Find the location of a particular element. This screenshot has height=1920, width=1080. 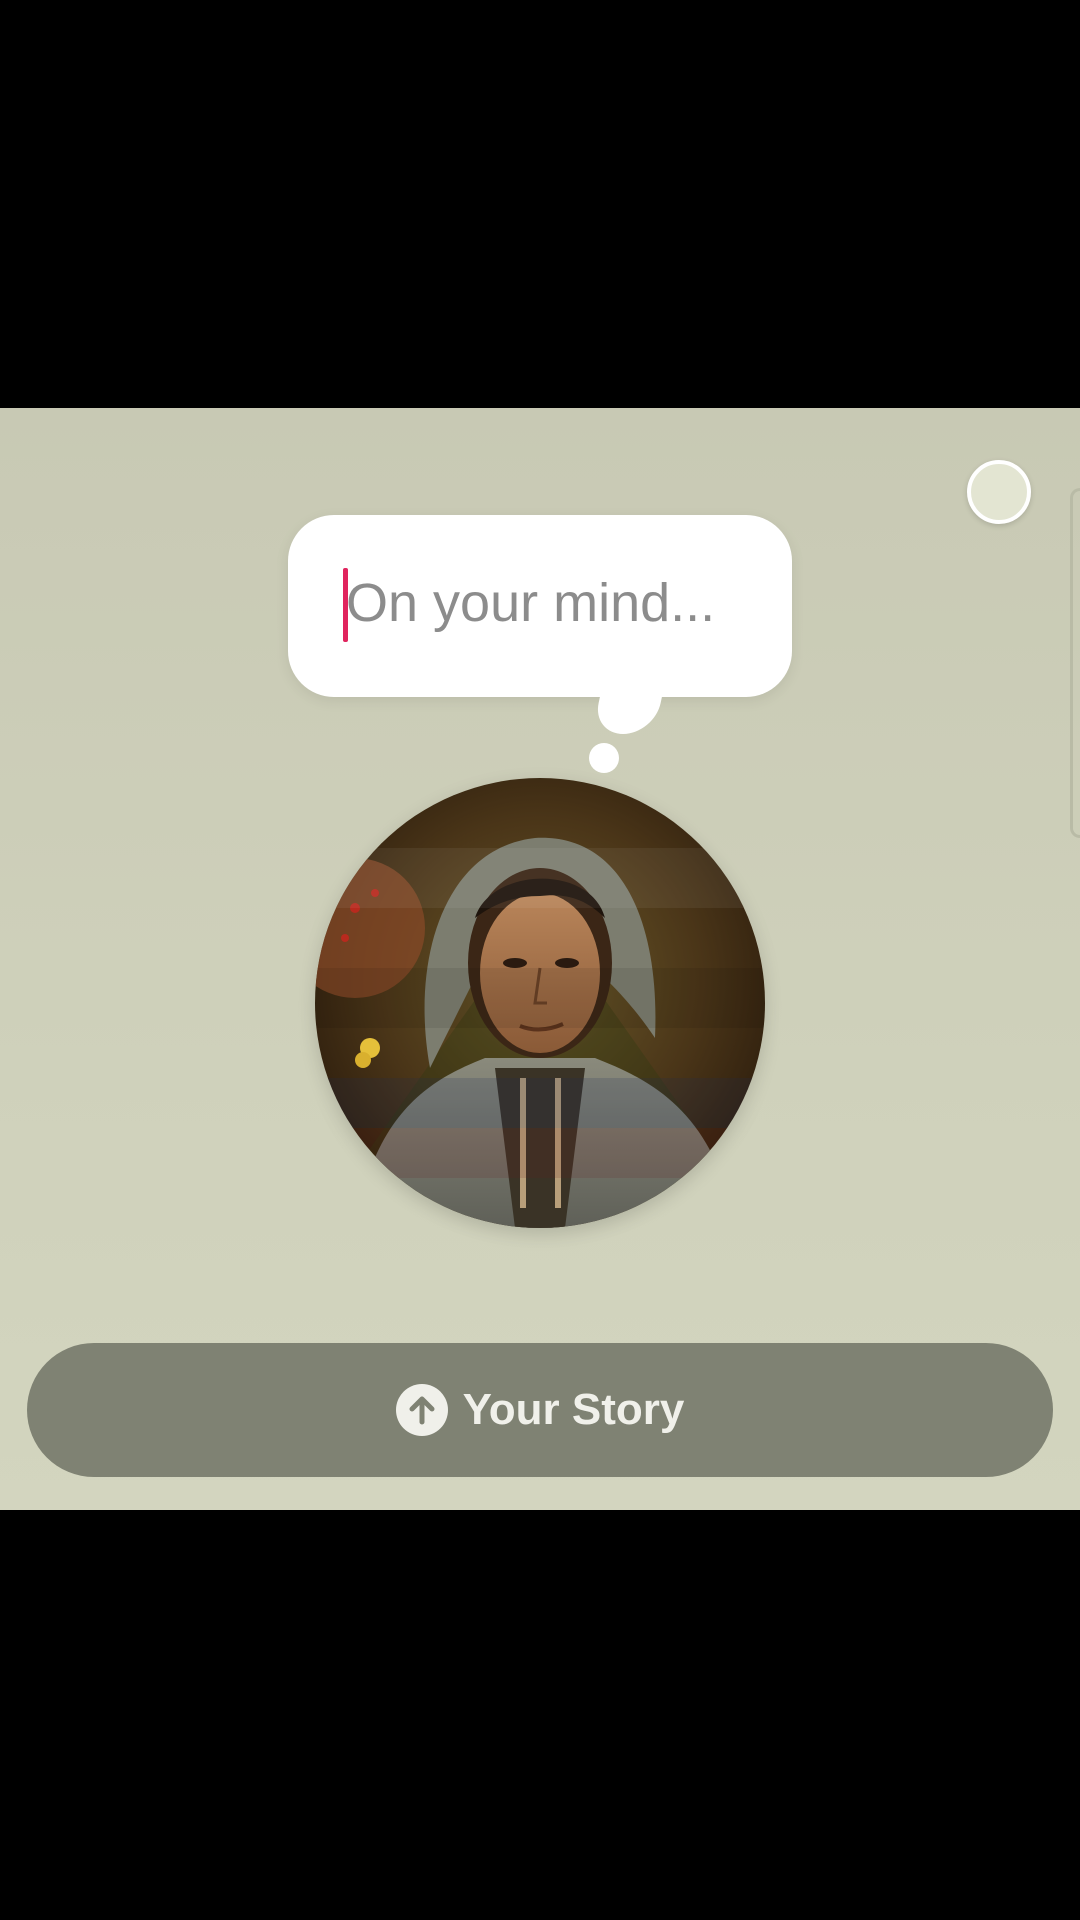

share-your-story-button: Your Story is located at coordinates (540, 1410).